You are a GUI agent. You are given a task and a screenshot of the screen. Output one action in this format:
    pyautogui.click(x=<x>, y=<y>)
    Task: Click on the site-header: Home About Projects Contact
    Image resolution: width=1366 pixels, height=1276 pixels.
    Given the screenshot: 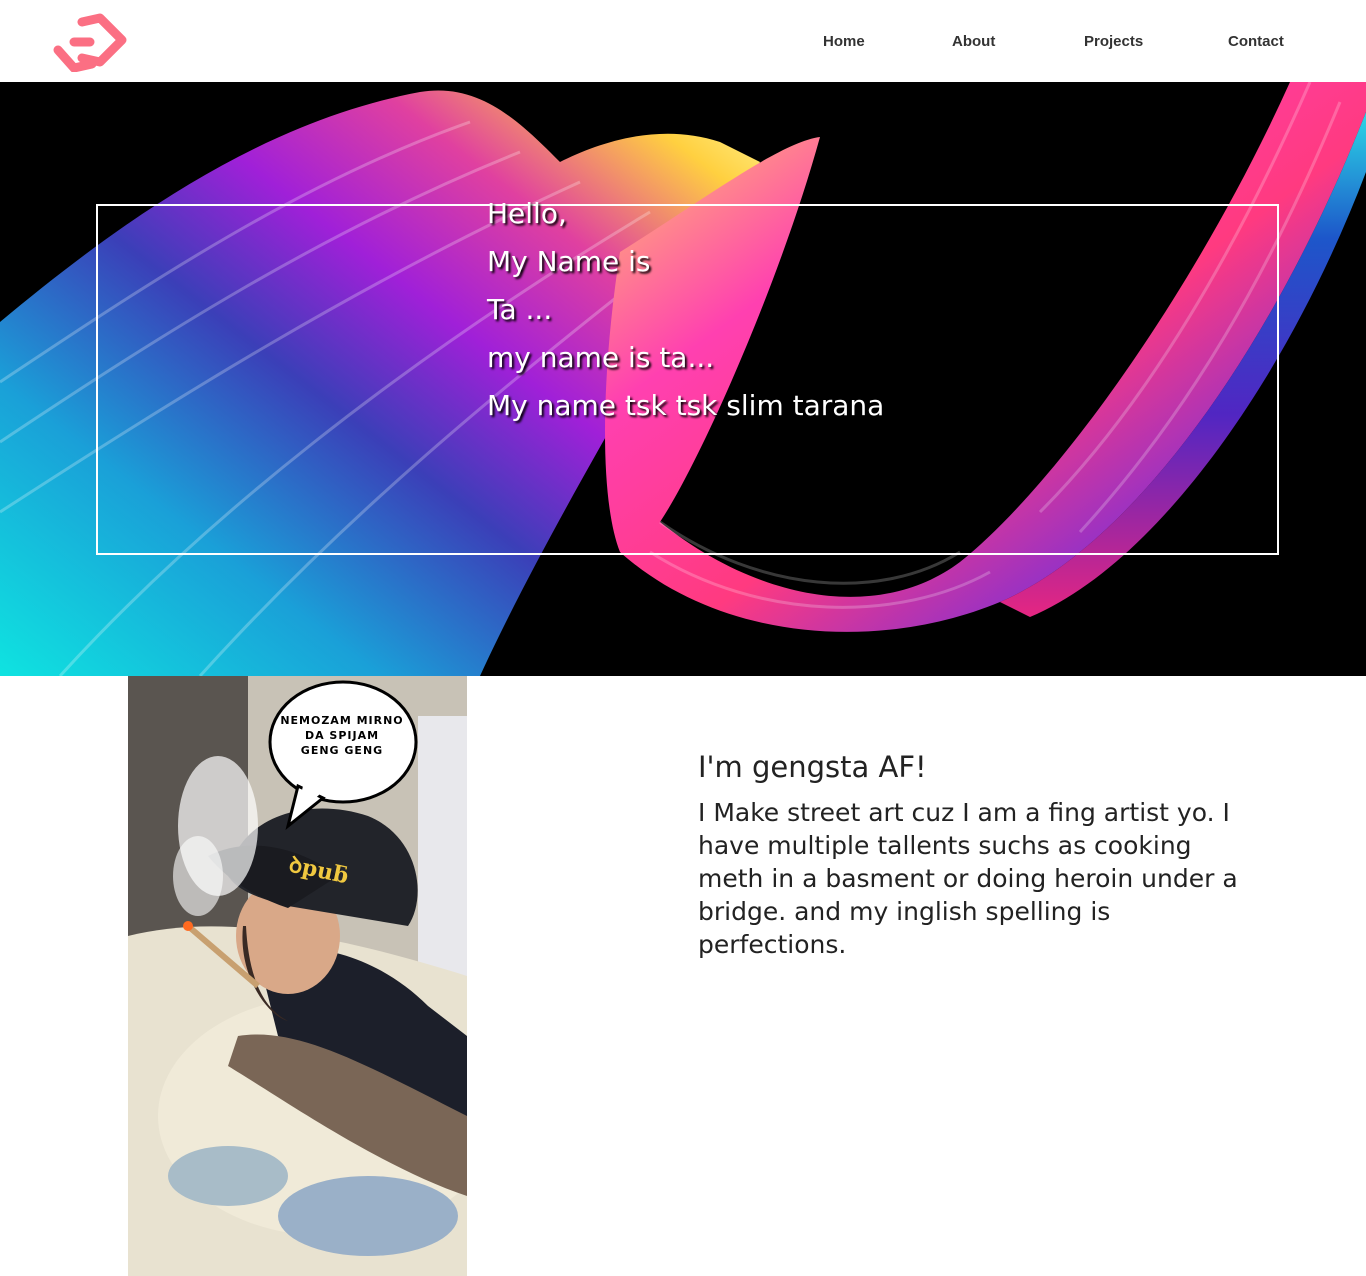 What is the action you would take?
    pyautogui.click(x=683, y=41)
    